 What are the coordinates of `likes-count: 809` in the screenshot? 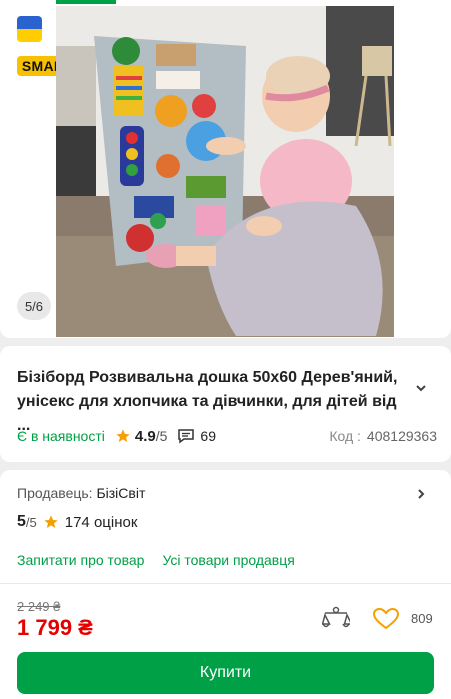 It's located at (422, 618).